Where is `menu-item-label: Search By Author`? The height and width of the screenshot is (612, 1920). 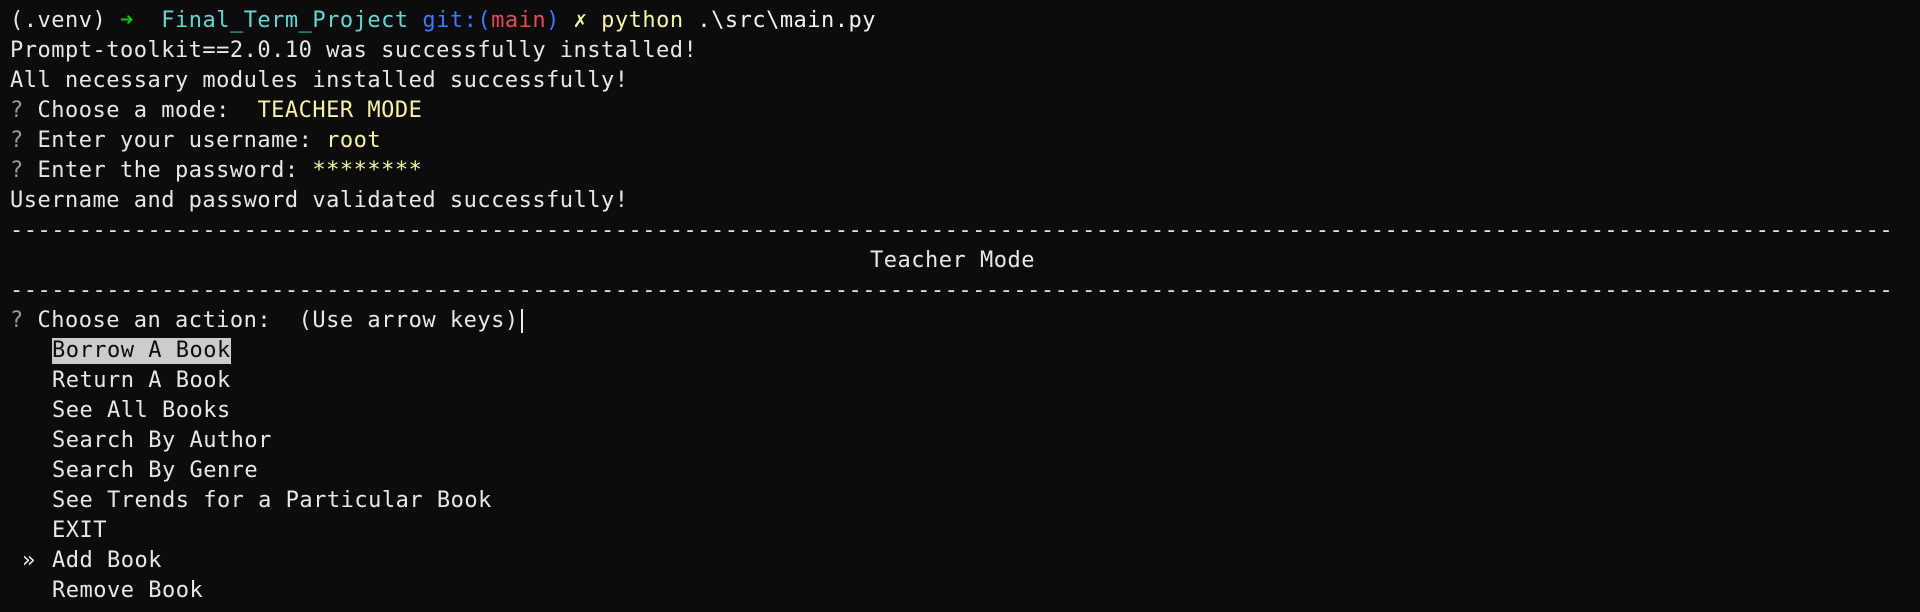 menu-item-label: Search By Author is located at coordinates (162, 440).